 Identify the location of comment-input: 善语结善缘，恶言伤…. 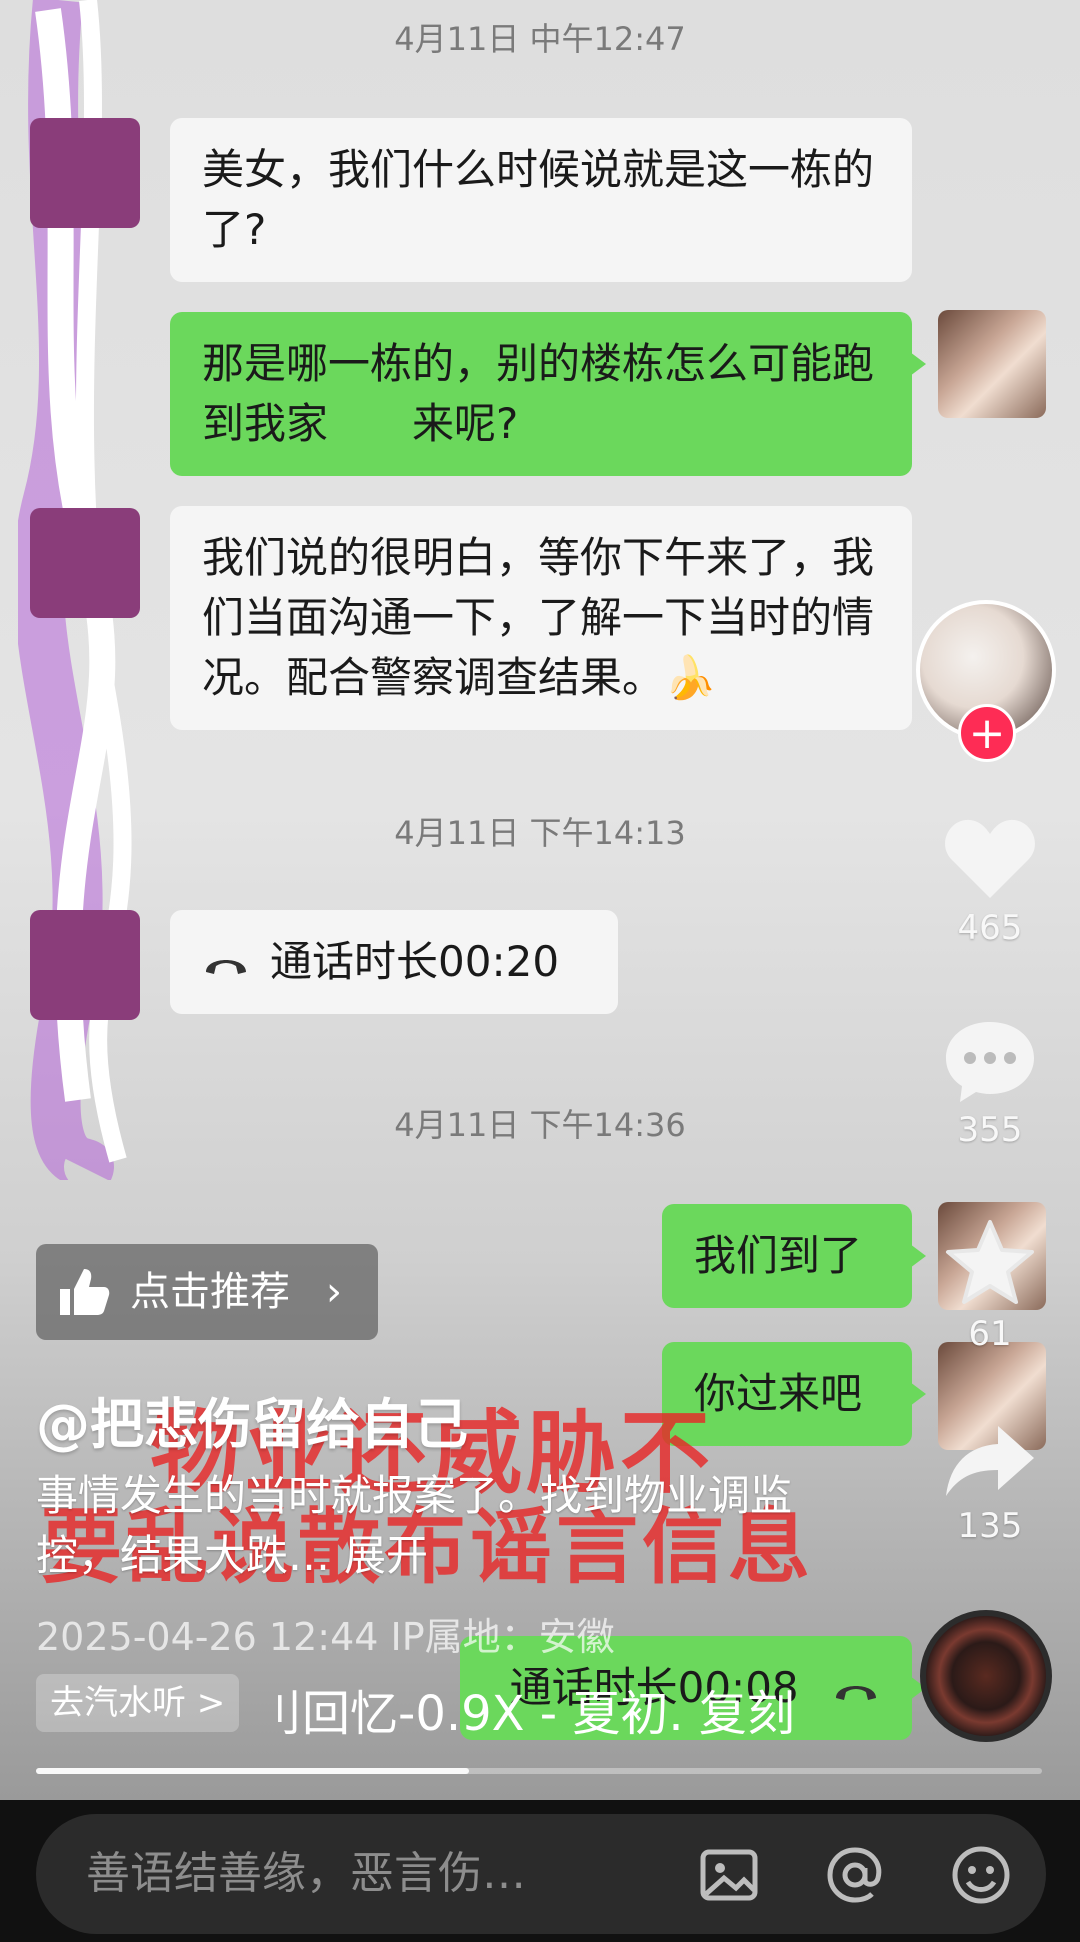
(306, 1874).